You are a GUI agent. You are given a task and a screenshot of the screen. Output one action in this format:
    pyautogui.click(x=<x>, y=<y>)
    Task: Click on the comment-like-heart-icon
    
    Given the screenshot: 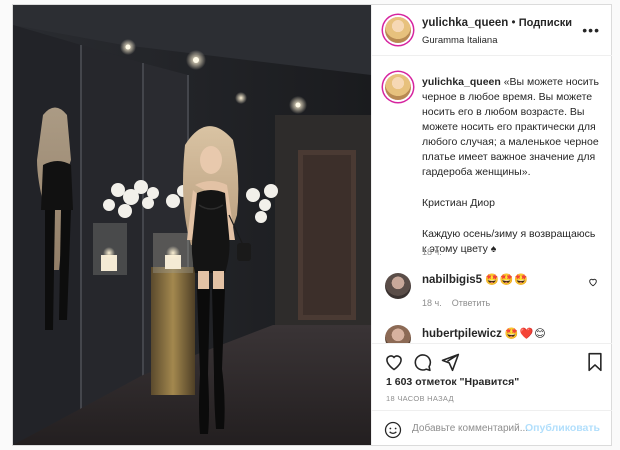 What is the action you would take?
    pyautogui.click(x=593, y=282)
    